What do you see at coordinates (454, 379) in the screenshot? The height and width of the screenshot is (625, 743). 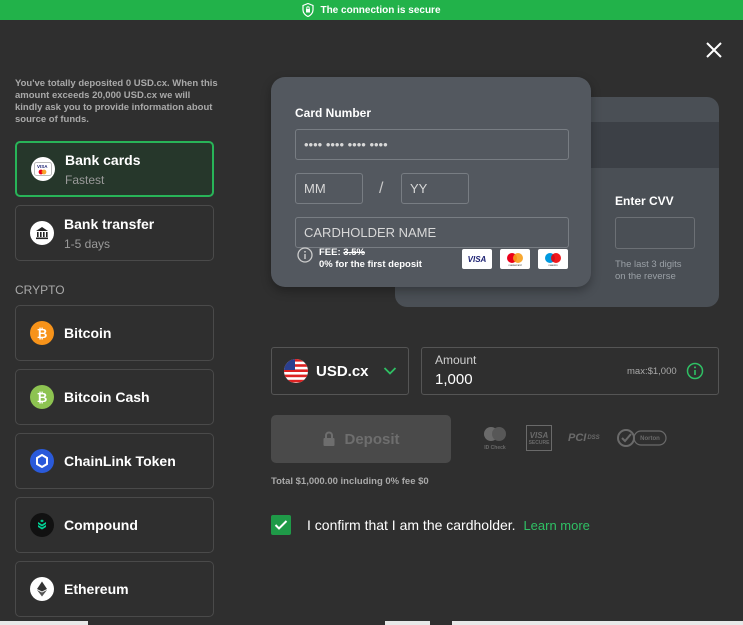 I see `amount-value: 1,000` at bounding box center [454, 379].